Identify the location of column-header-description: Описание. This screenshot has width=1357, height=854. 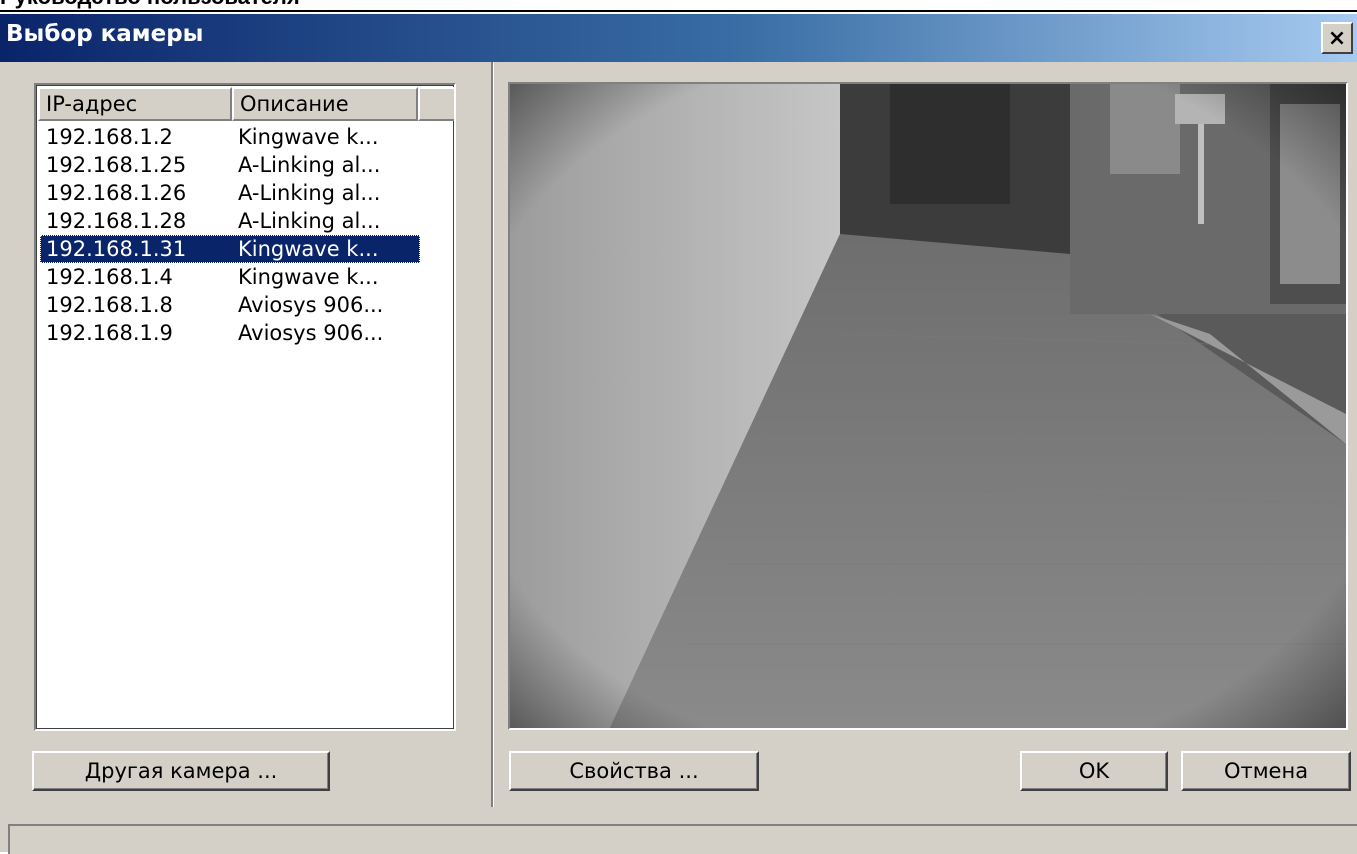
(325, 104).